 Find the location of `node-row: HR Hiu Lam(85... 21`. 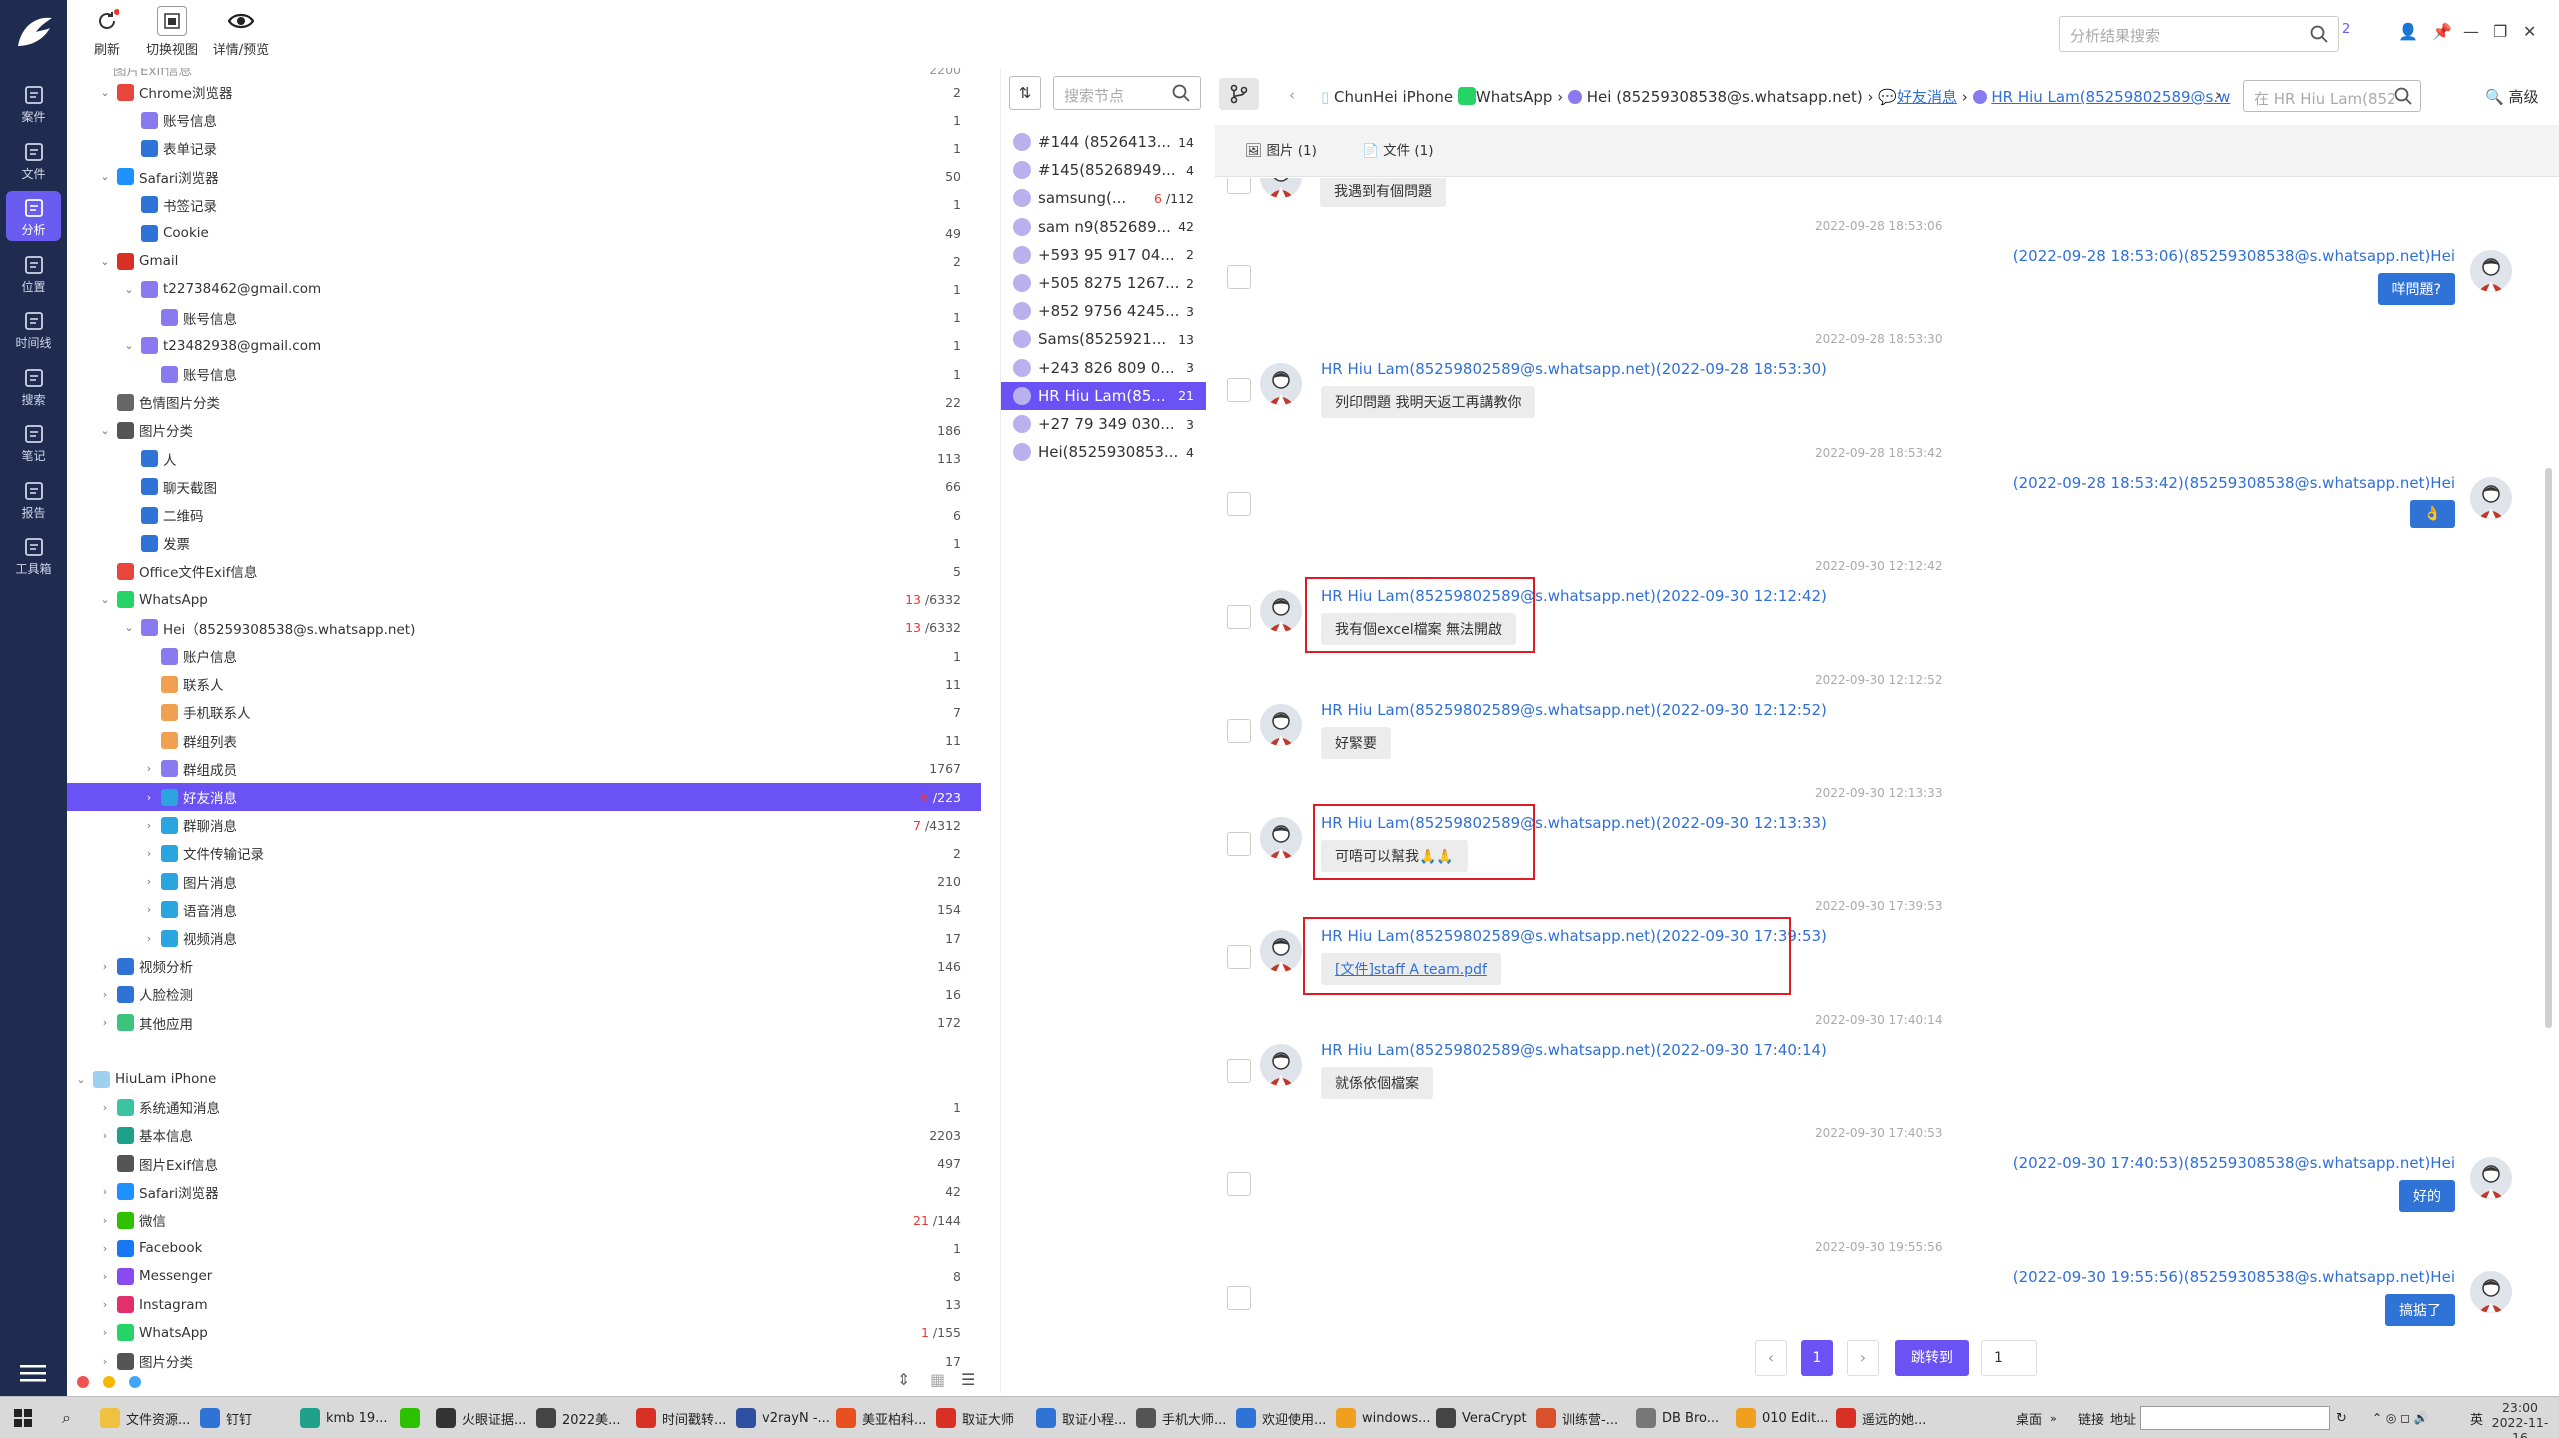

node-row: HR Hiu Lam(85... 21 is located at coordinates (1103, 395).